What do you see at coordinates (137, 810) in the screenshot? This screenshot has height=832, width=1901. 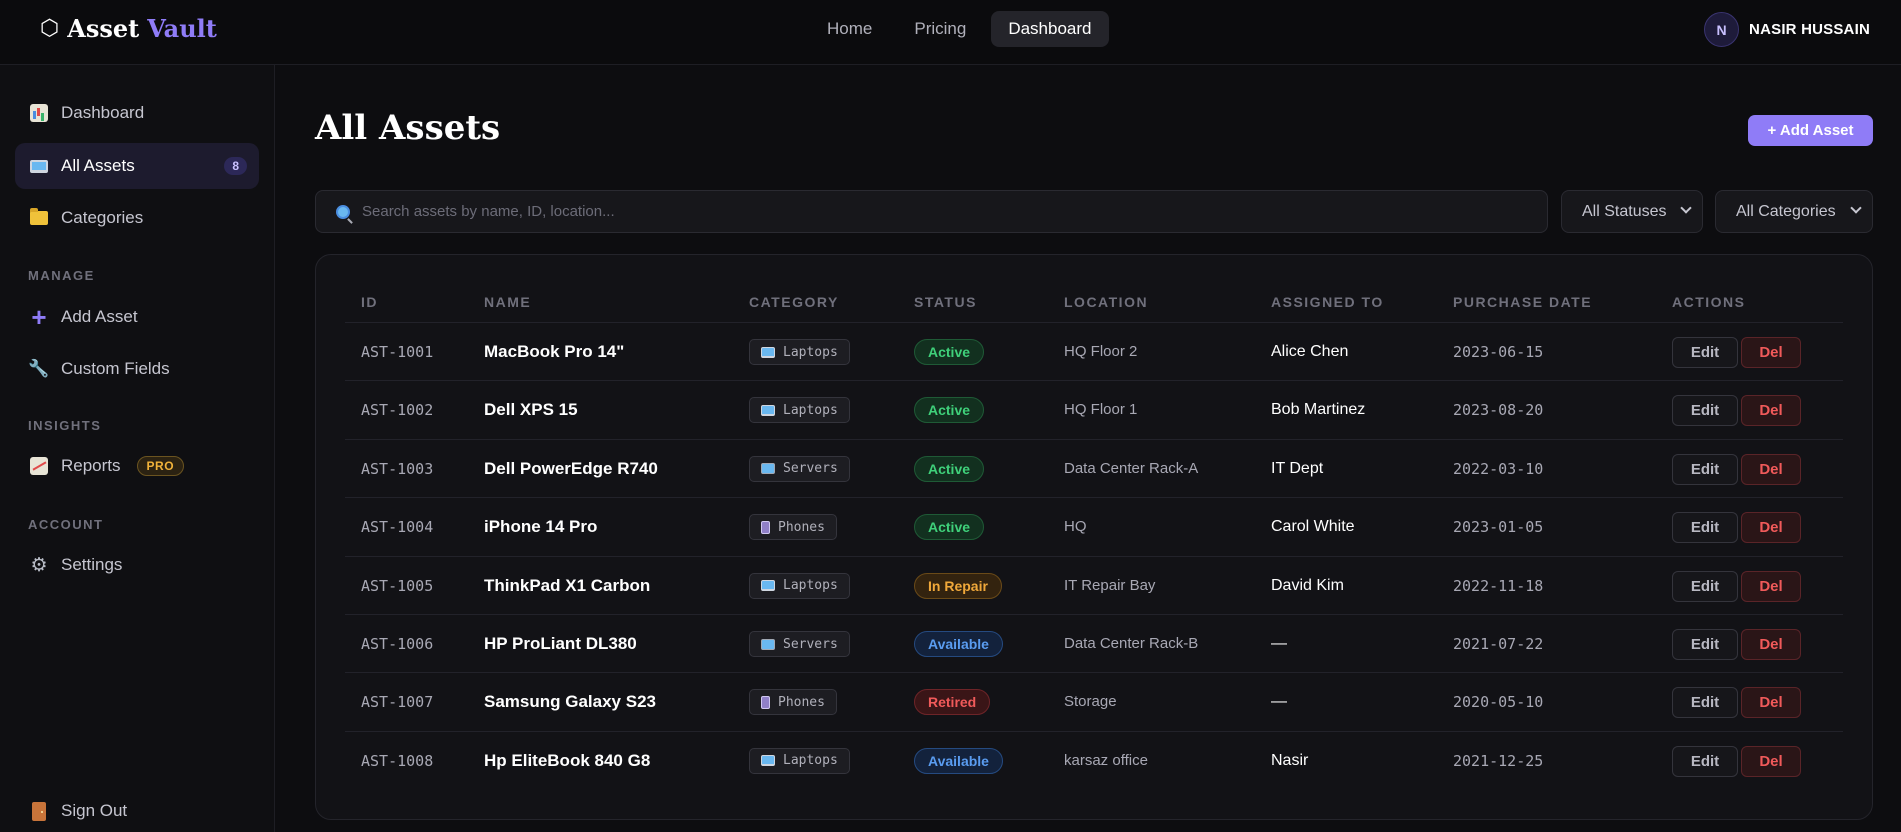 I see `sign-out-button: Sign Out` at bounding box center [137, 810].